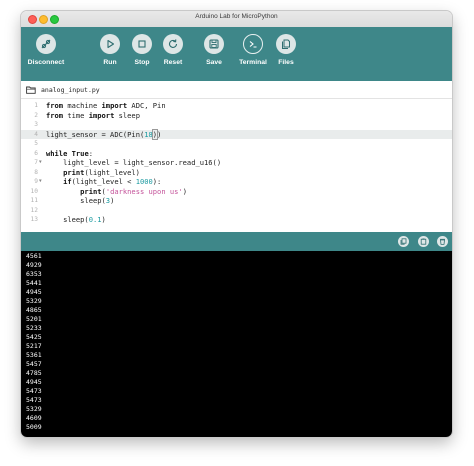  Describe the element at coordinates (34, 346) in the screenshot. I see `terminal-line: 5217` at that location.